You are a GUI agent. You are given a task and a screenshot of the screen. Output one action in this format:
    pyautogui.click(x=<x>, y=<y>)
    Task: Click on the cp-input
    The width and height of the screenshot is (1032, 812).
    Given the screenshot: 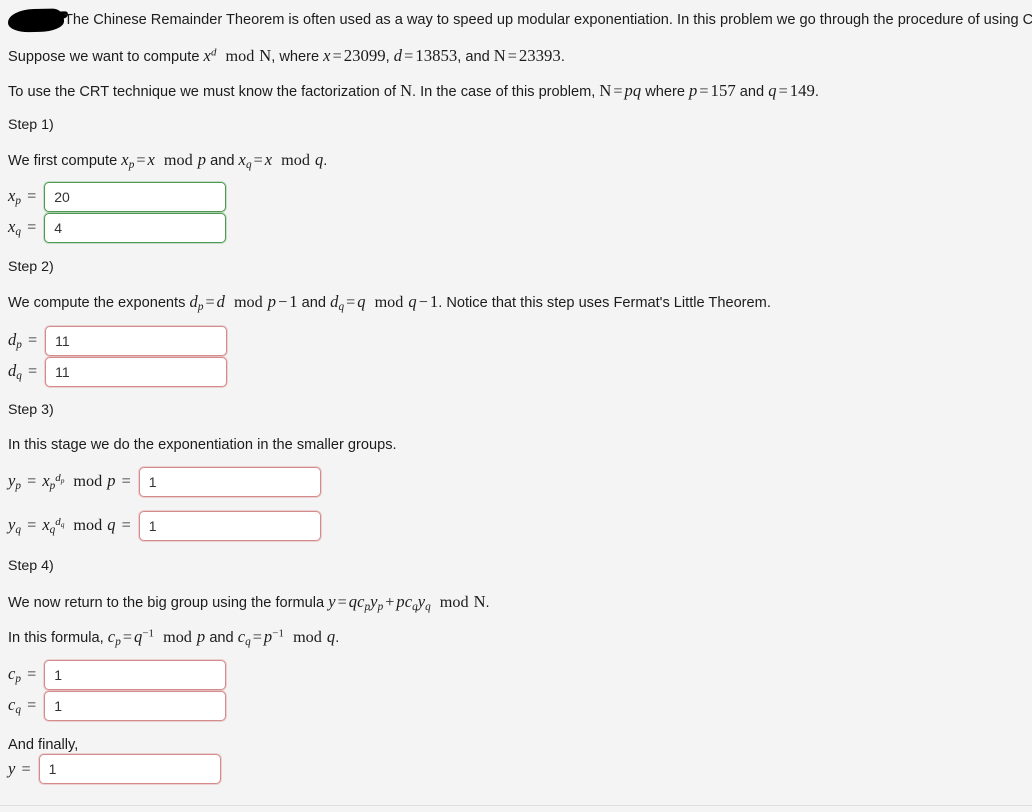 What is the action you would take?
    pyautogui.click(x=135, y=675)
    